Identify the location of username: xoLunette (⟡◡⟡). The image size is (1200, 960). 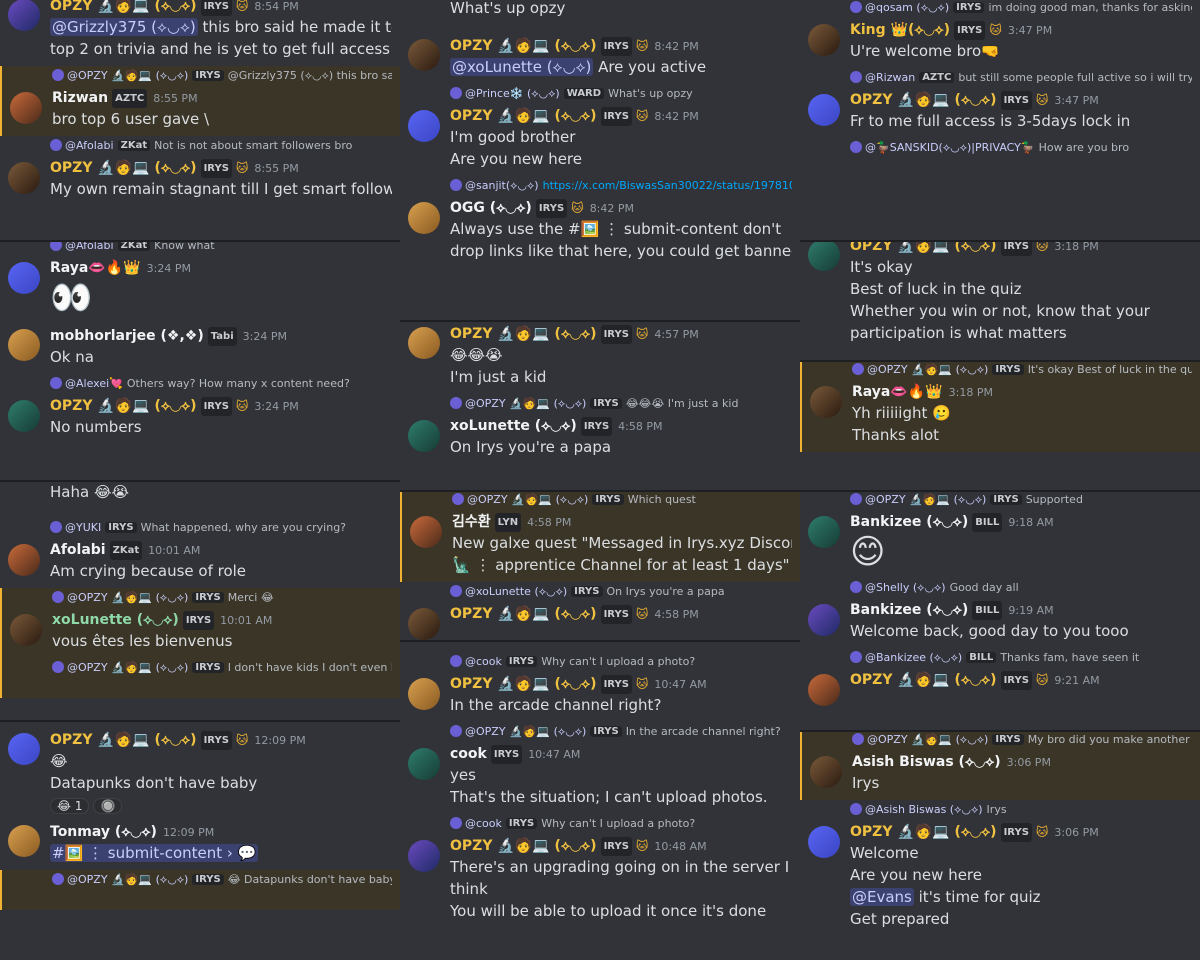
(115, 620).